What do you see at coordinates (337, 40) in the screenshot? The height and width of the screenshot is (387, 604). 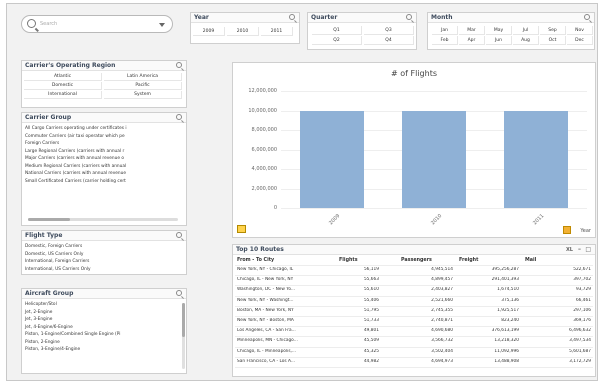 I see `quarter-q2: Q2` at bounding box center [337, 40].